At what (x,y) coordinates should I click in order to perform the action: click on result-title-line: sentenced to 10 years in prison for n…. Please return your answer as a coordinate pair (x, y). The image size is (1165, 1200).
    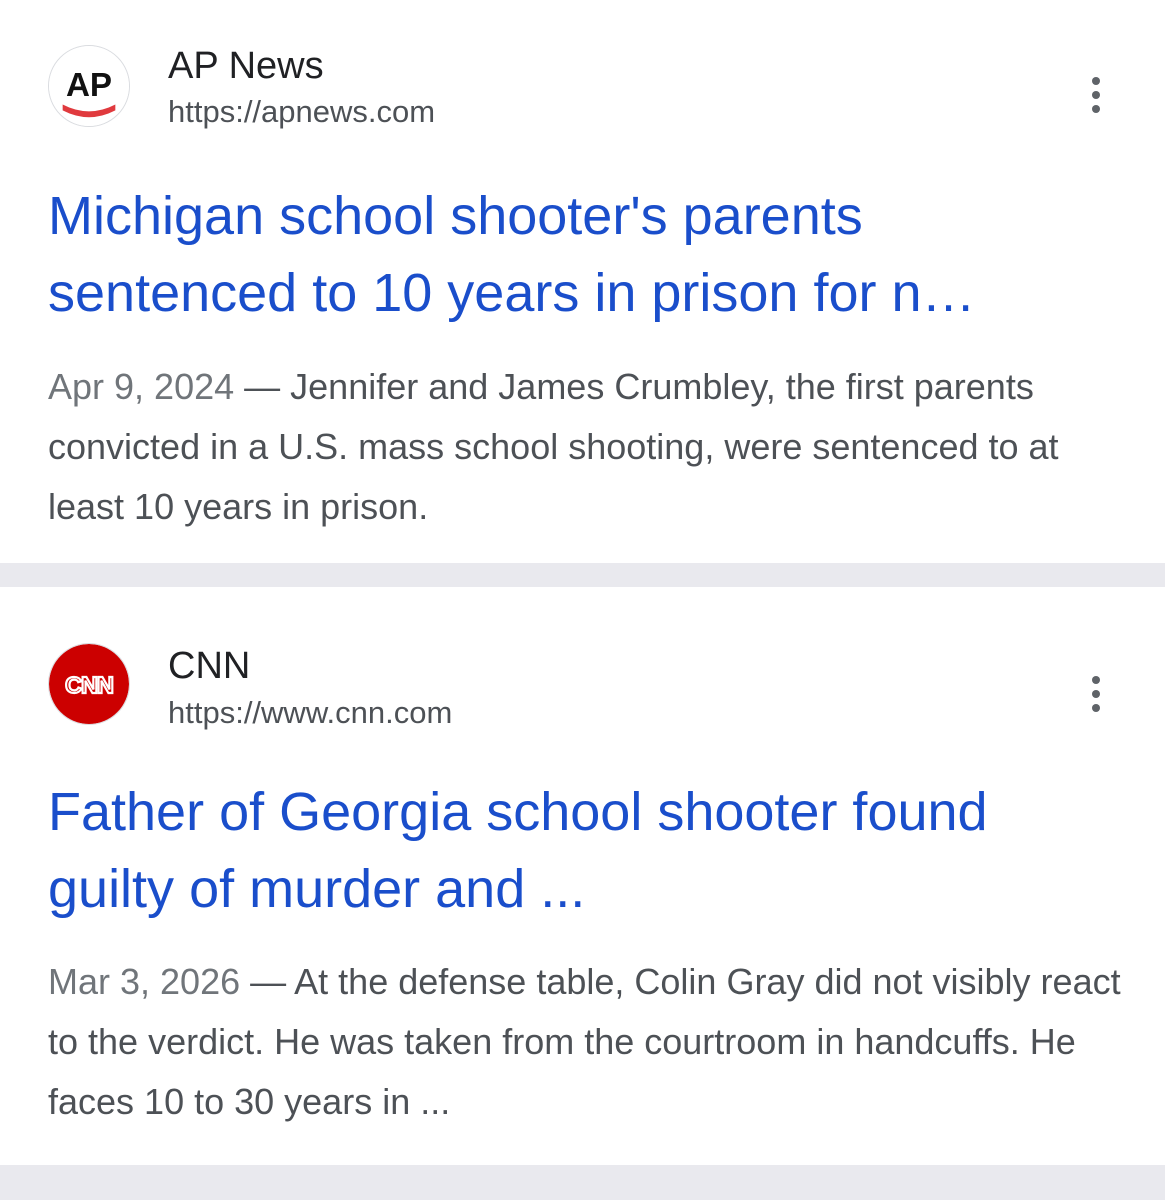
    Looking at the image, I should click on (512, 293).